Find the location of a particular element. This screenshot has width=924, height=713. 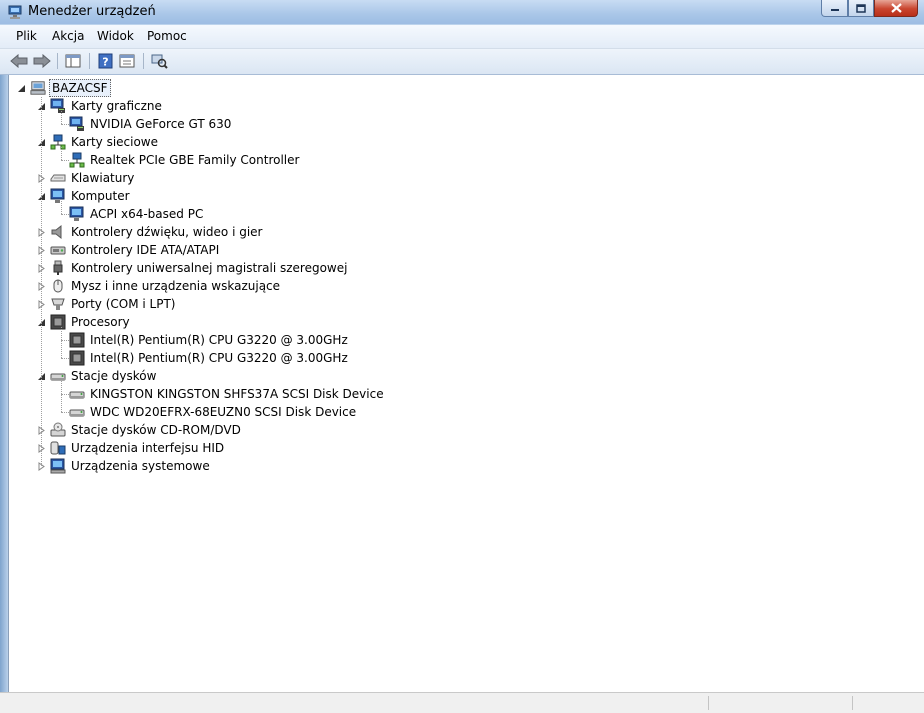

tree-category: Urządzenia systemowe is located at coordinates (124, 466).